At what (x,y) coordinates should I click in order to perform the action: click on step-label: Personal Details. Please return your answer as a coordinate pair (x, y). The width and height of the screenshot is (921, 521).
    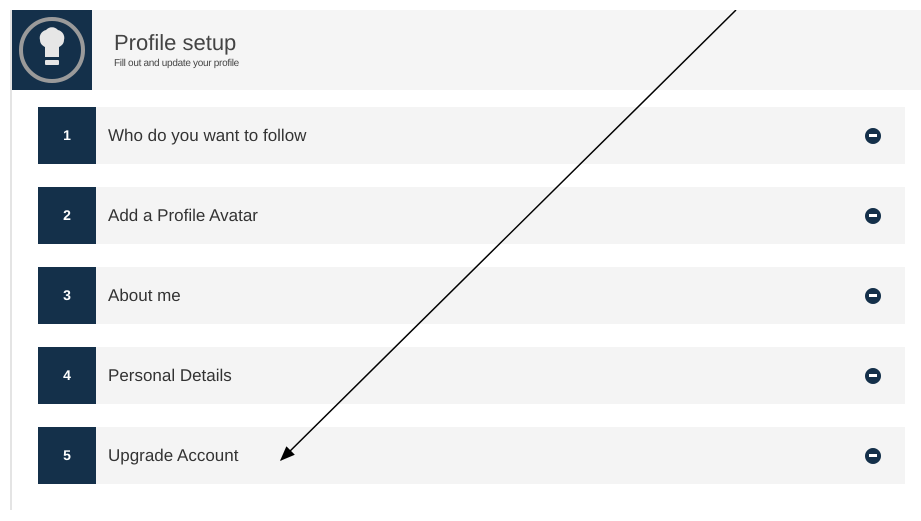
    Looking at the image, I should click on (170, 375).